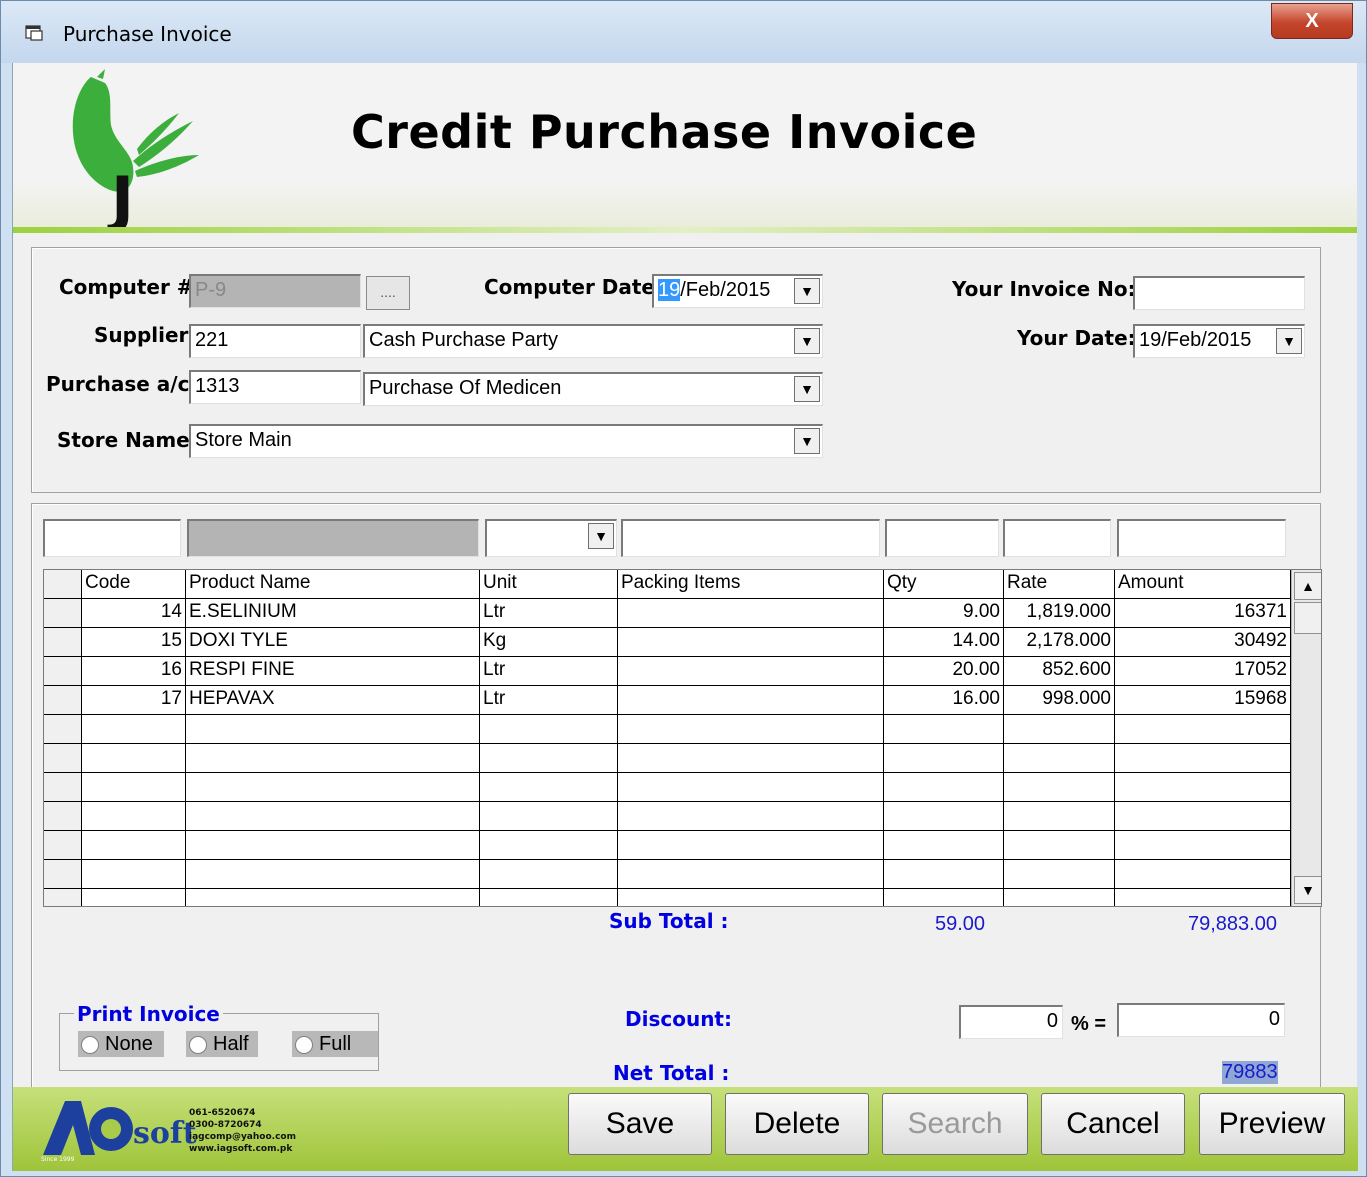 The image size is (1367, 1177). What do you see at coordinates (955, 1124) in the screenshot?
I see `search-button: Search` at bounding box center [955, 1124].